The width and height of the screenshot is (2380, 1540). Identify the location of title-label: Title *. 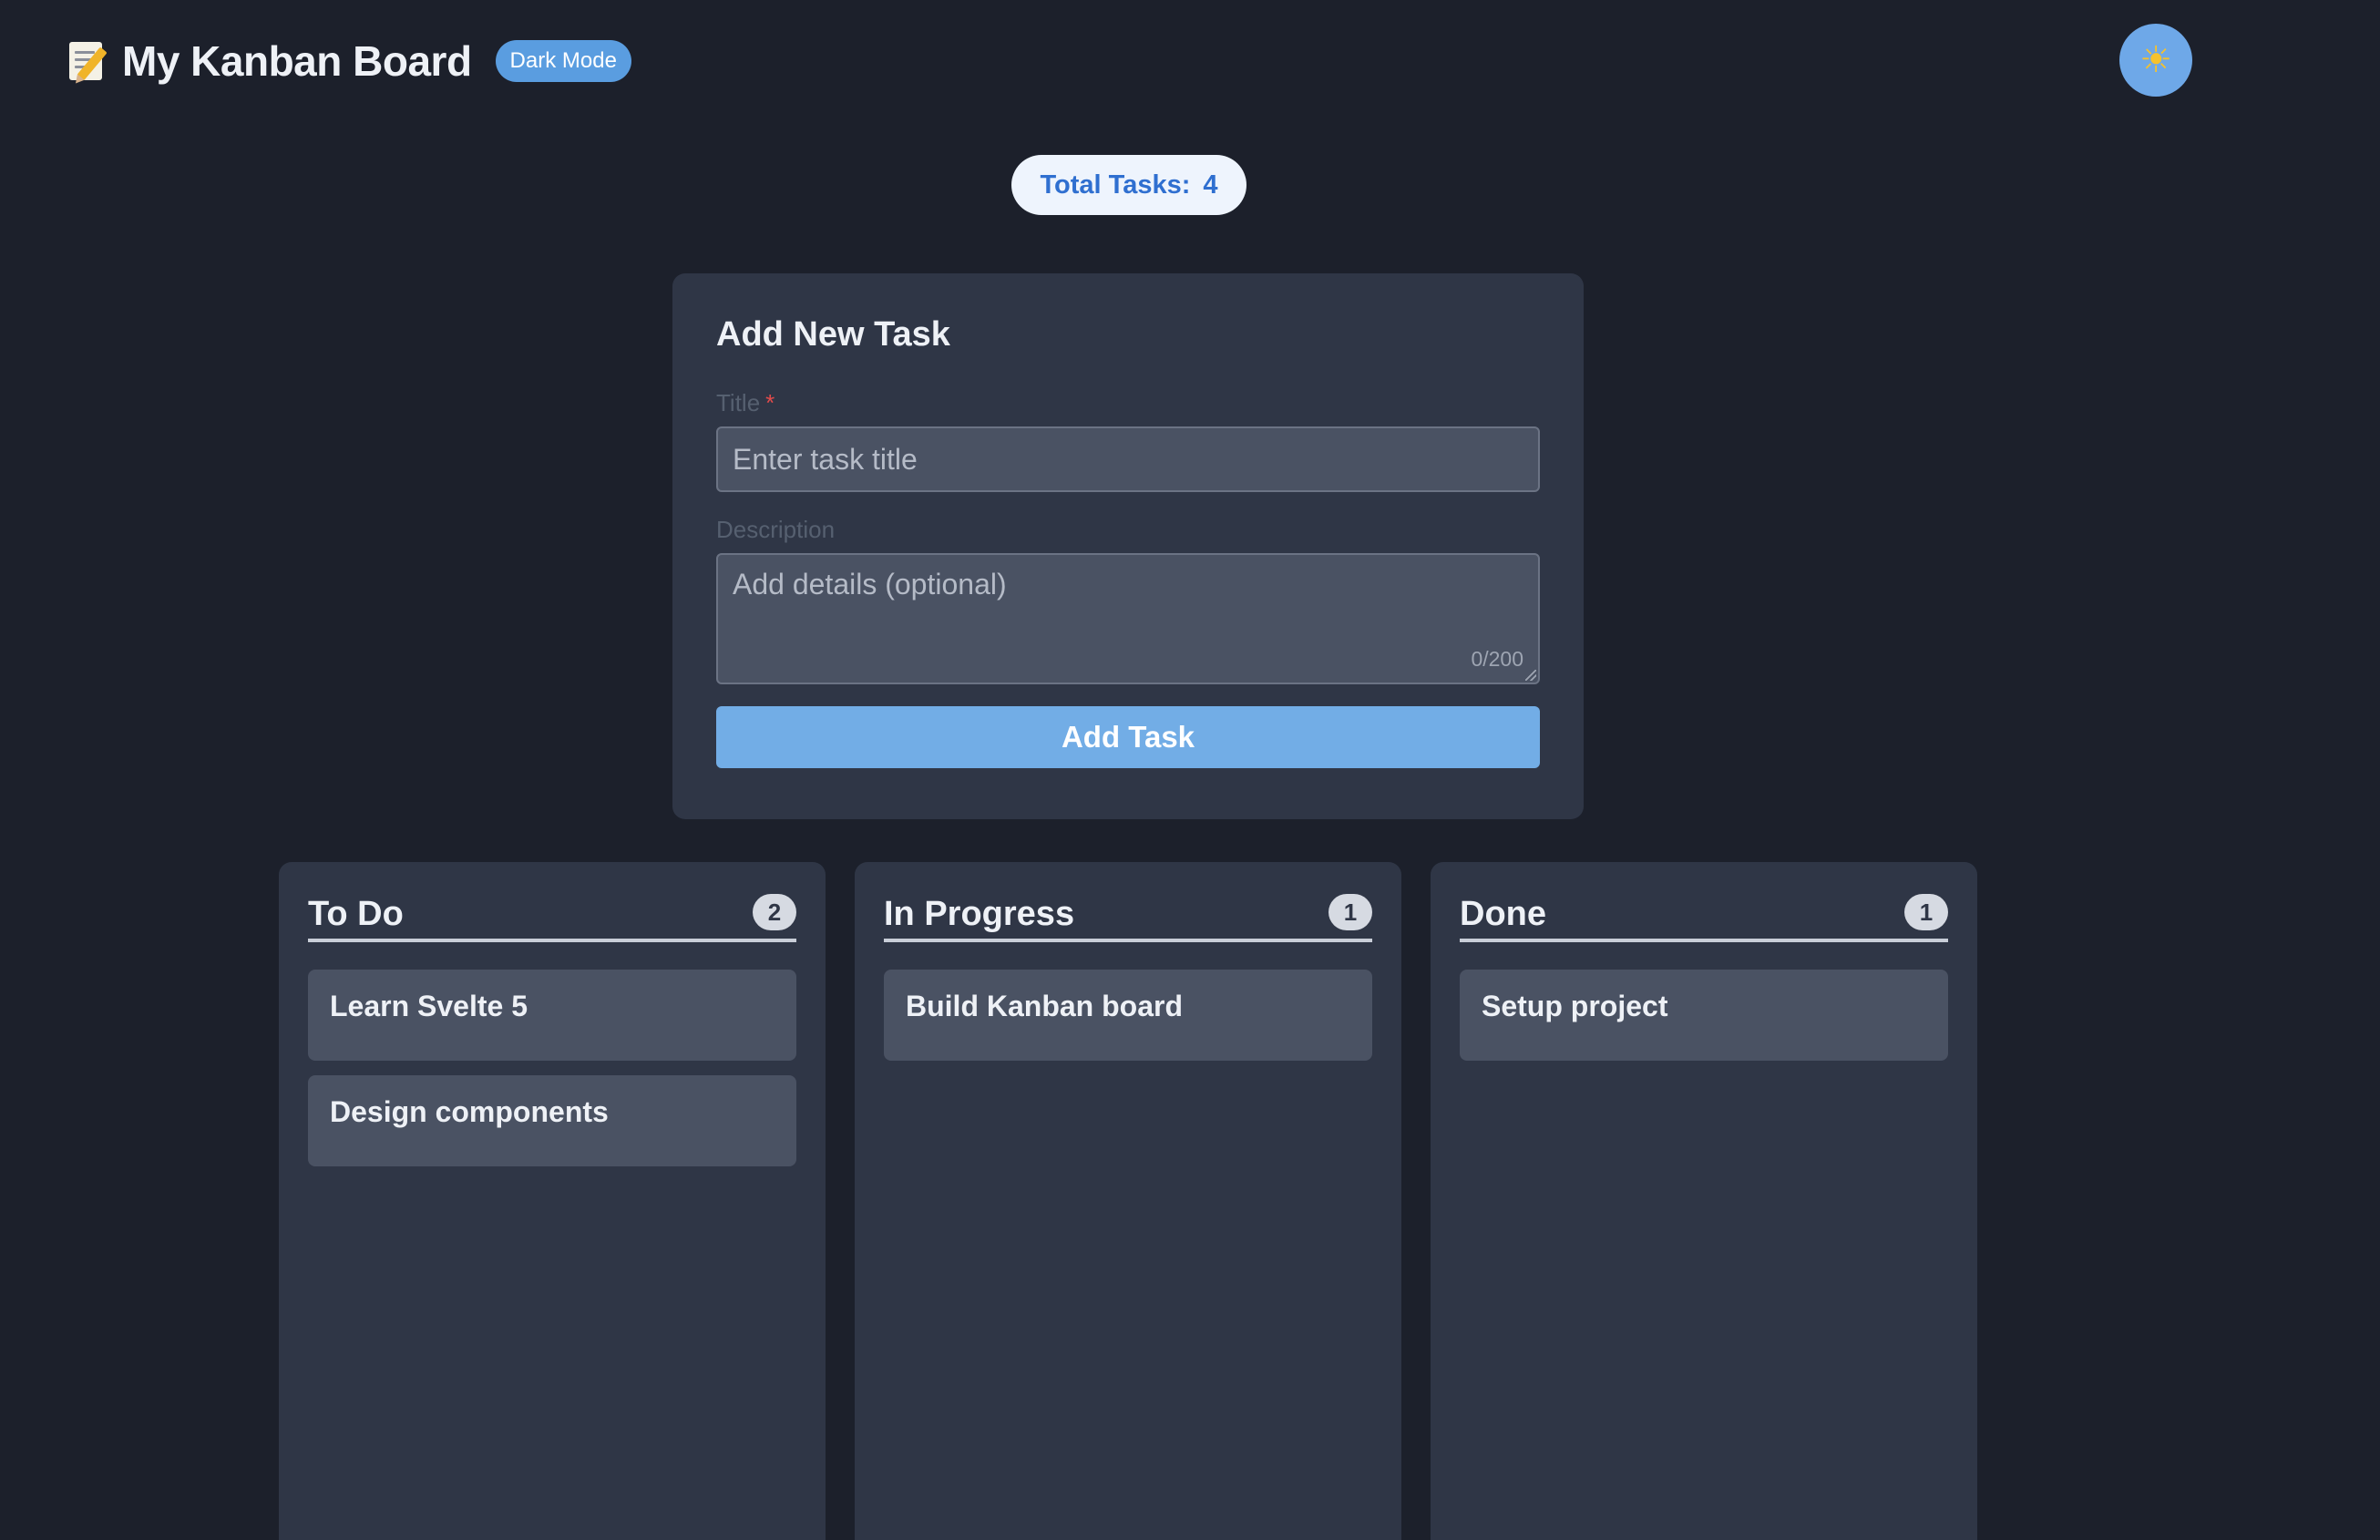
(1128, 403).